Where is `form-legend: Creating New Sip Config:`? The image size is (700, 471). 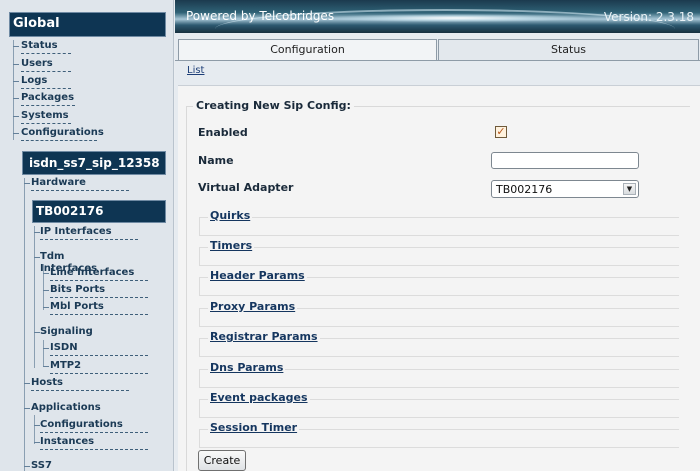 form-legend: Creating New Sip Config: is located at coordinates (273, 105).